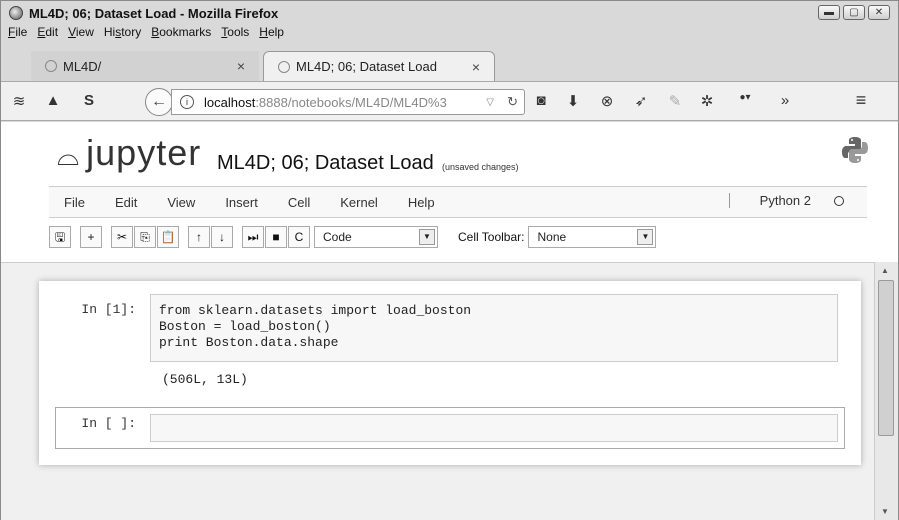 This screenshot has height=520, width=899. I want to click on tab-ml4d: ML4D/ ×, so click(145, 66).